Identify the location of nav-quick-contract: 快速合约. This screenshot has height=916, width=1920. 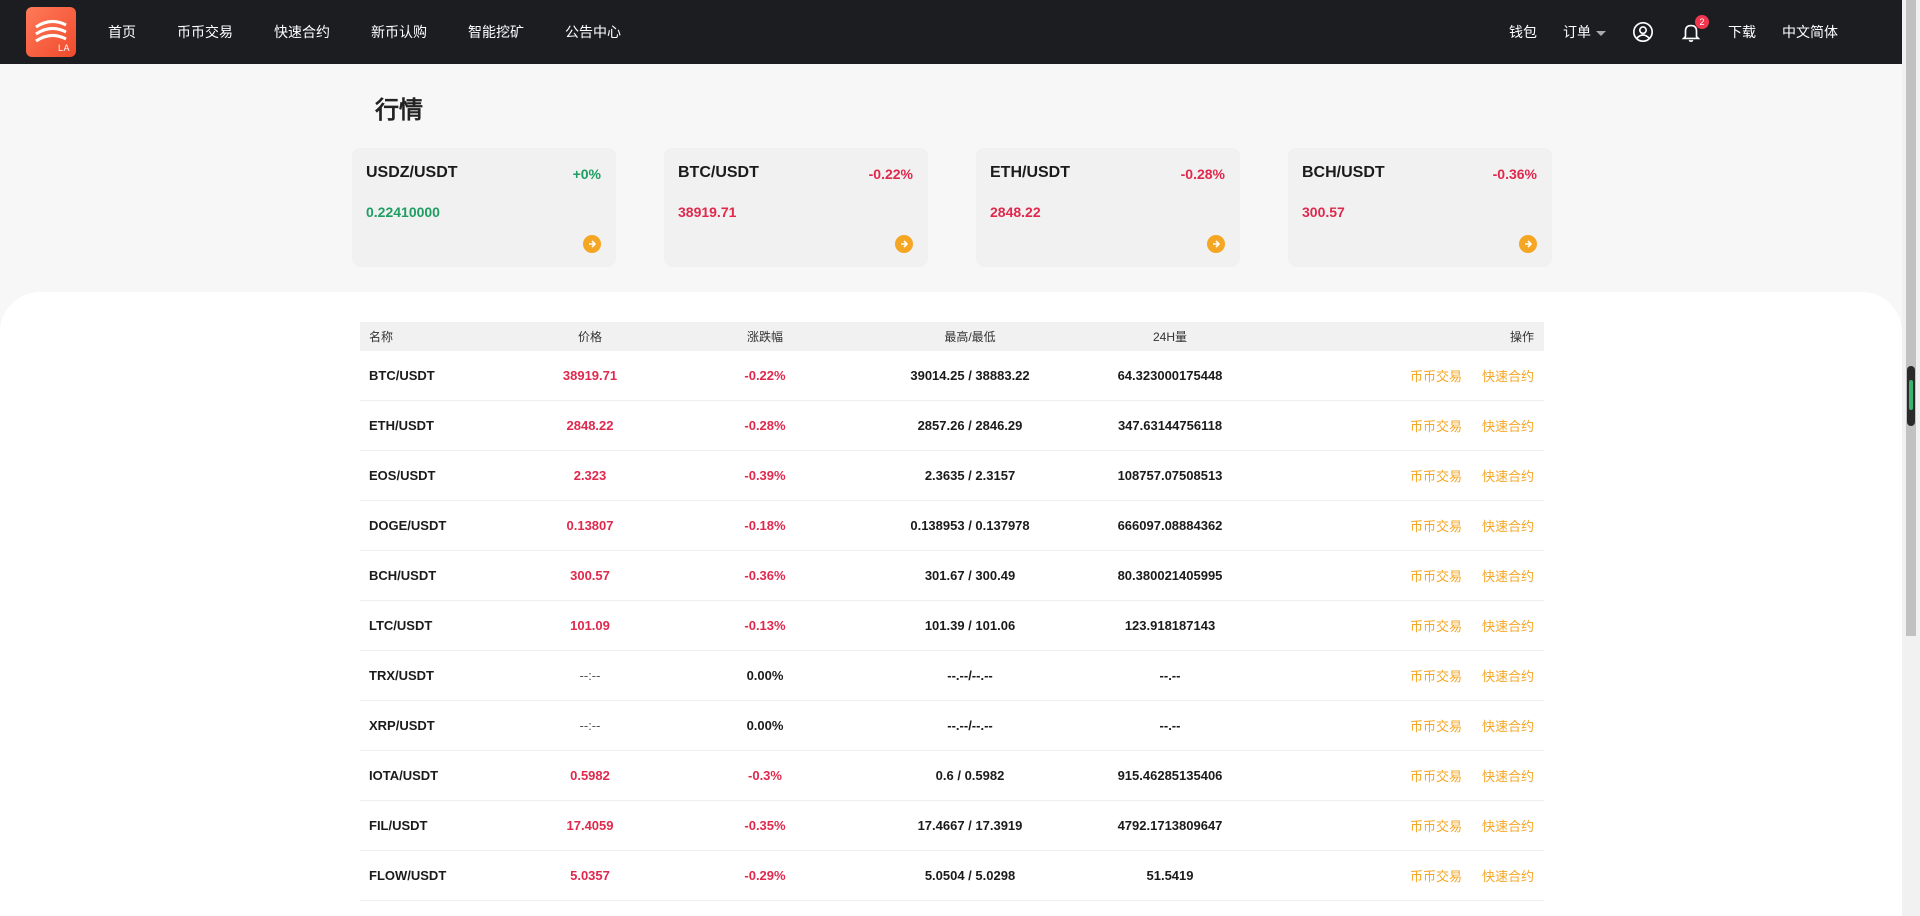
(302, 32).